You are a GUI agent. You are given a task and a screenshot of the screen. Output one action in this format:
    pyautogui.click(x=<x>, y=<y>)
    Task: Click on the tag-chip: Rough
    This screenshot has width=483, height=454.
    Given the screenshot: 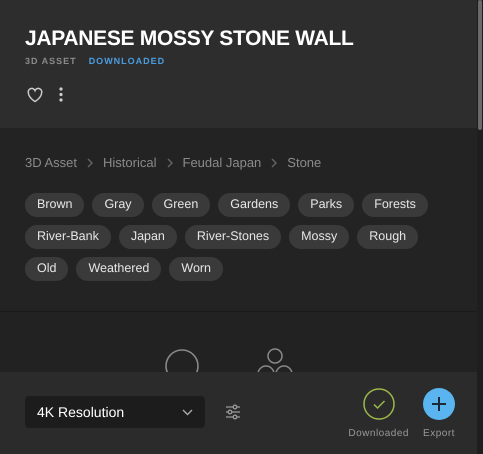 What is the action you would take?
    pyautogui.click(x=387, y=236)
    